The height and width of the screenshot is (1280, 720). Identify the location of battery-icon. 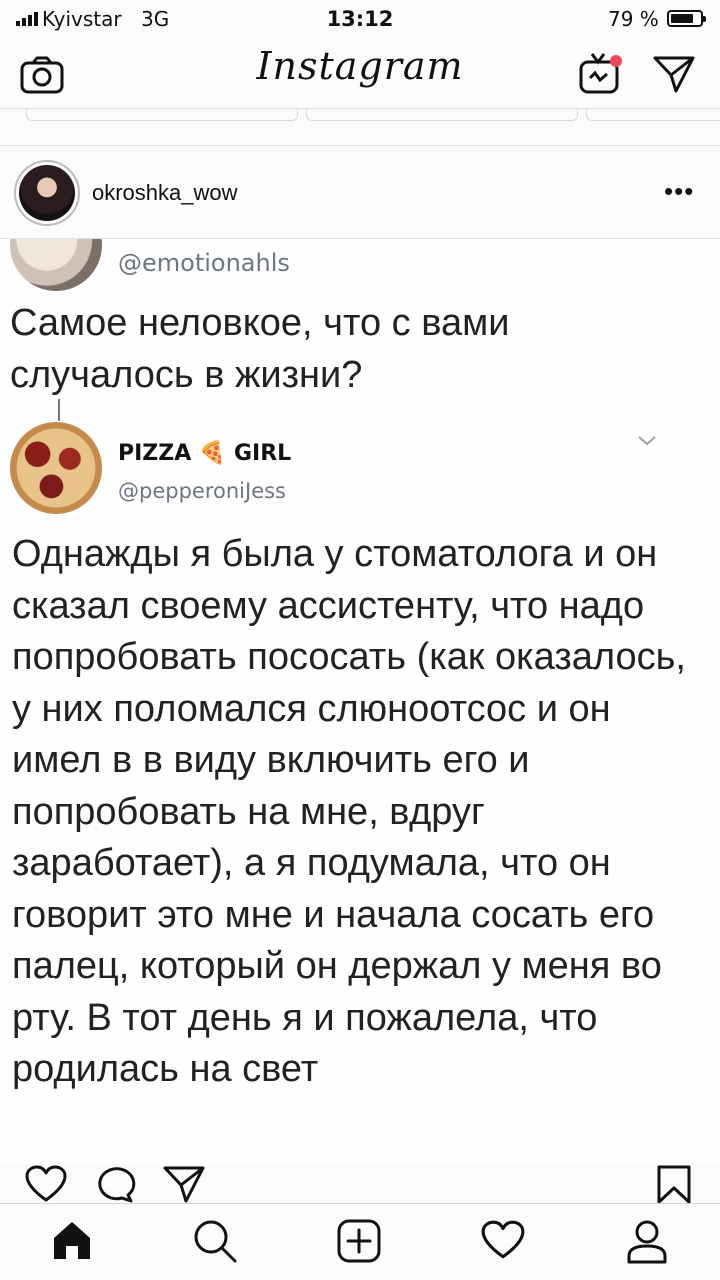
(686, 18).